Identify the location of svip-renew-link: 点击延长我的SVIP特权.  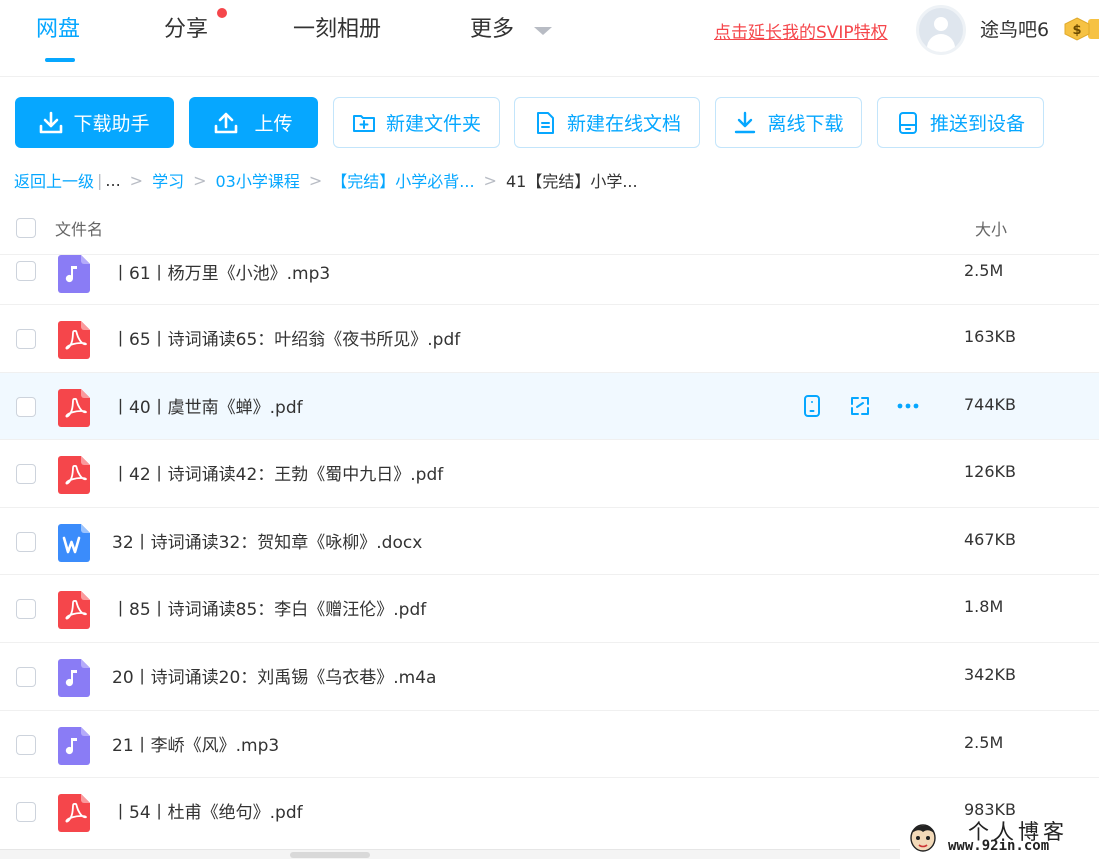
(801, 30).